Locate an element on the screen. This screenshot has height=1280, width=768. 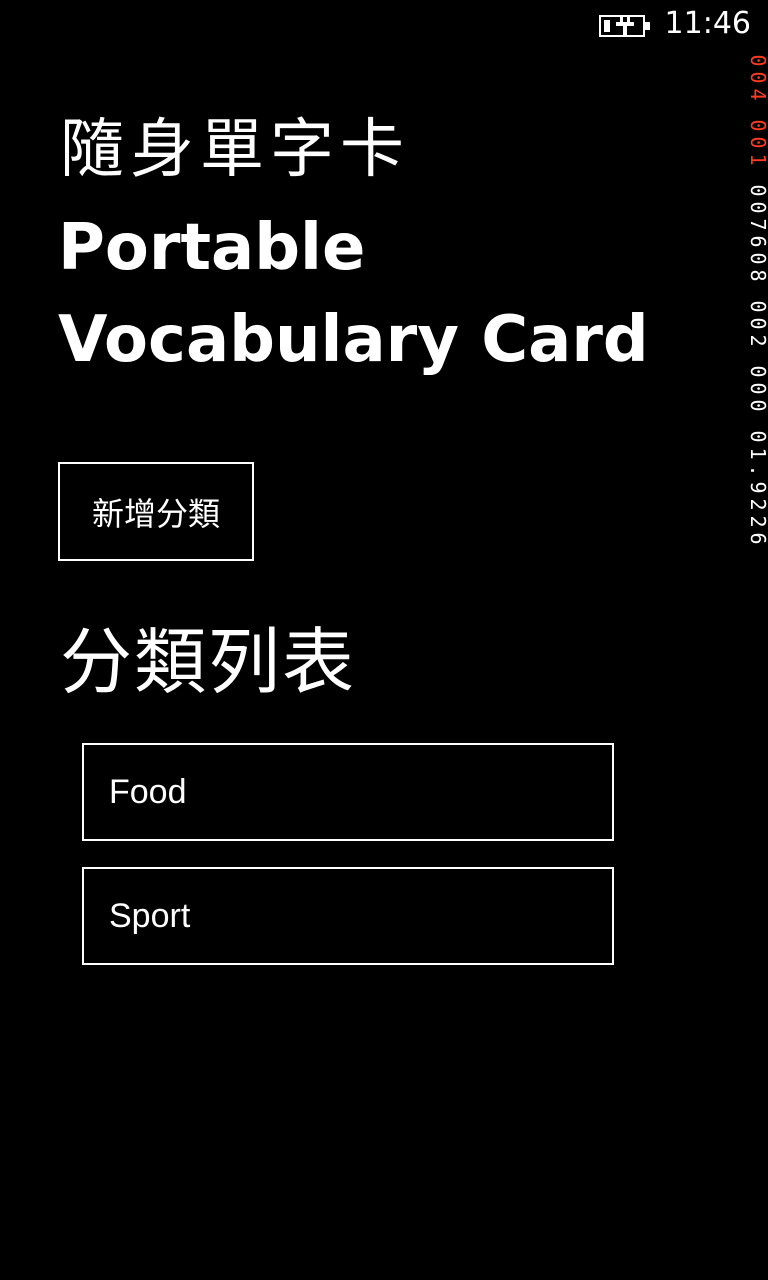
frame-rate-counter-group: 0 0 0 is located at coordinates (756, 388).